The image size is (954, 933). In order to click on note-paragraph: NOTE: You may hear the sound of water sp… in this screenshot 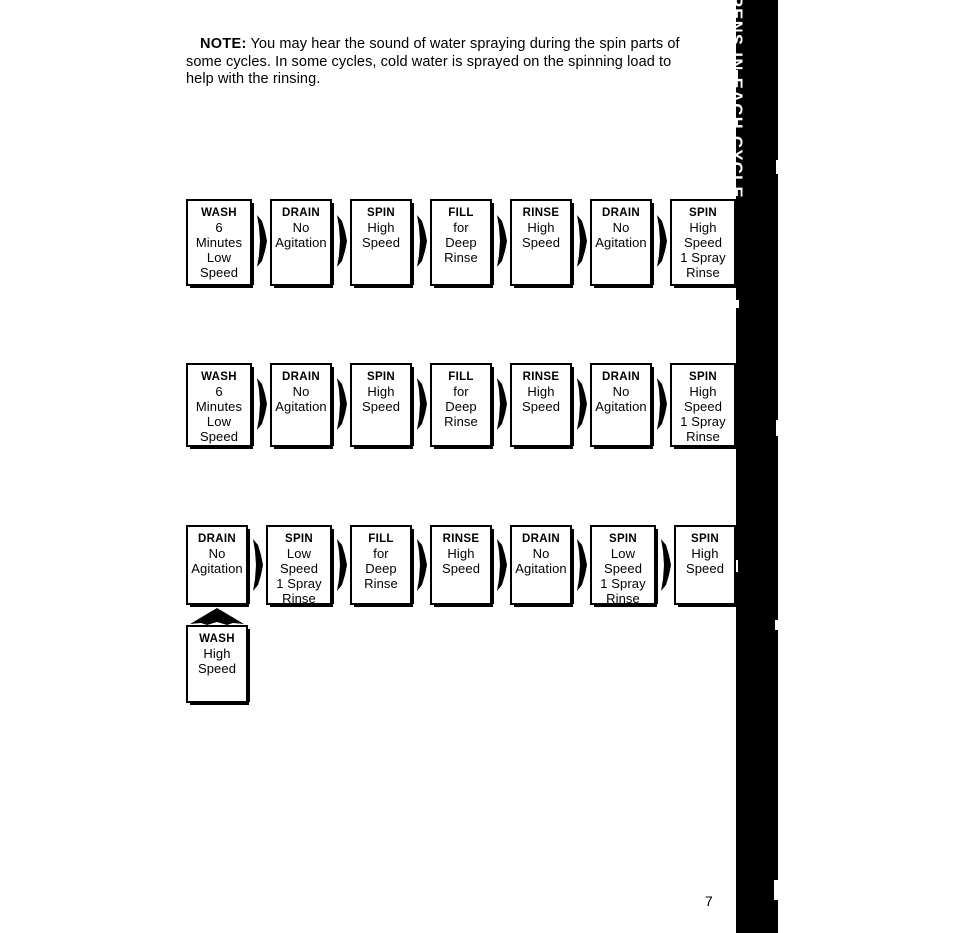, I will do `click(441, 62)`.